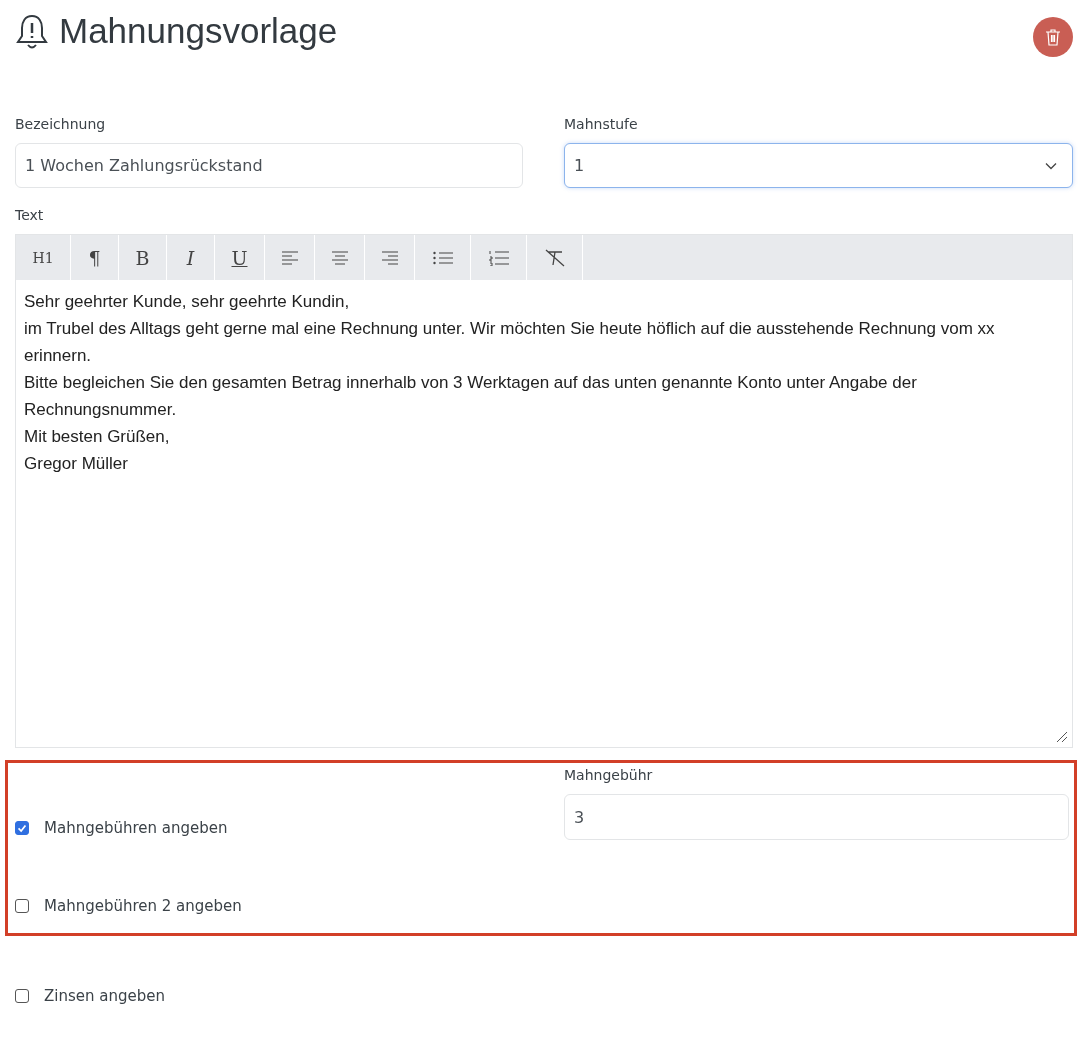 This screenshot has width=1082, height=1040. Describe the element at coordinates (818, 165) in the screenshot. I see `level-select: 1` at that location.